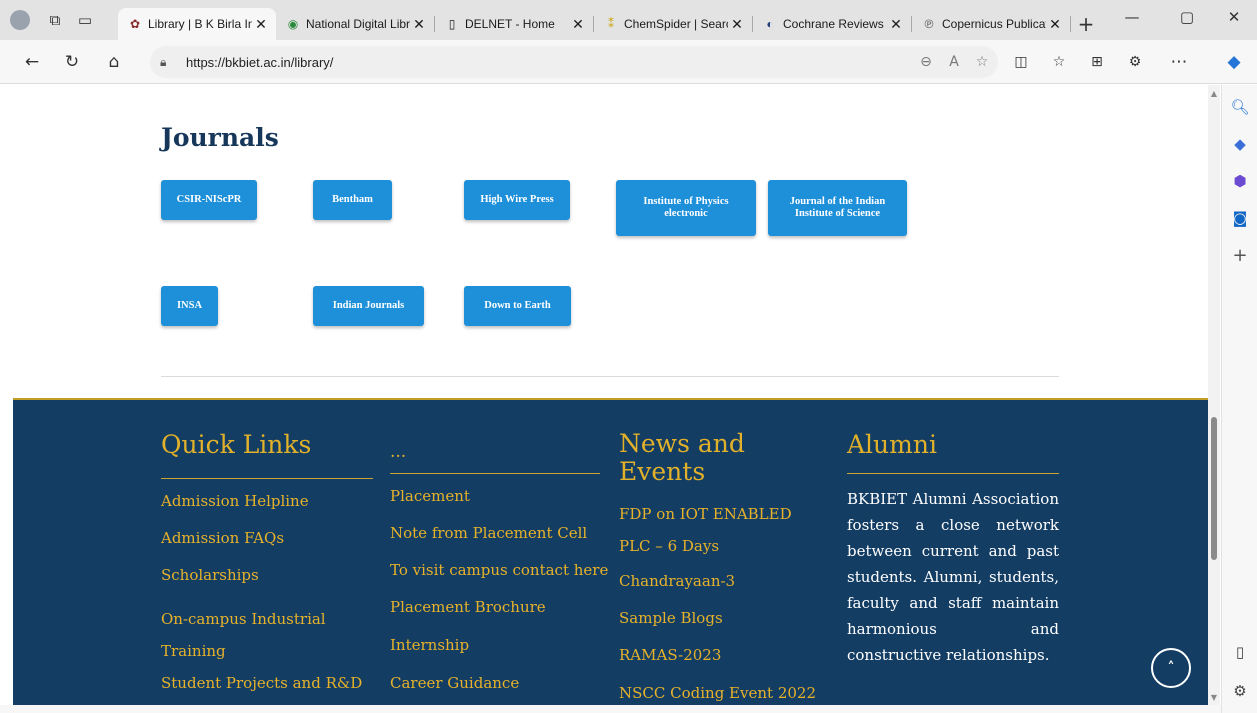  Describe the element at coordinates (293, 24) in the screenshot. I see `ndl-logo-icon: ◉` at that location.